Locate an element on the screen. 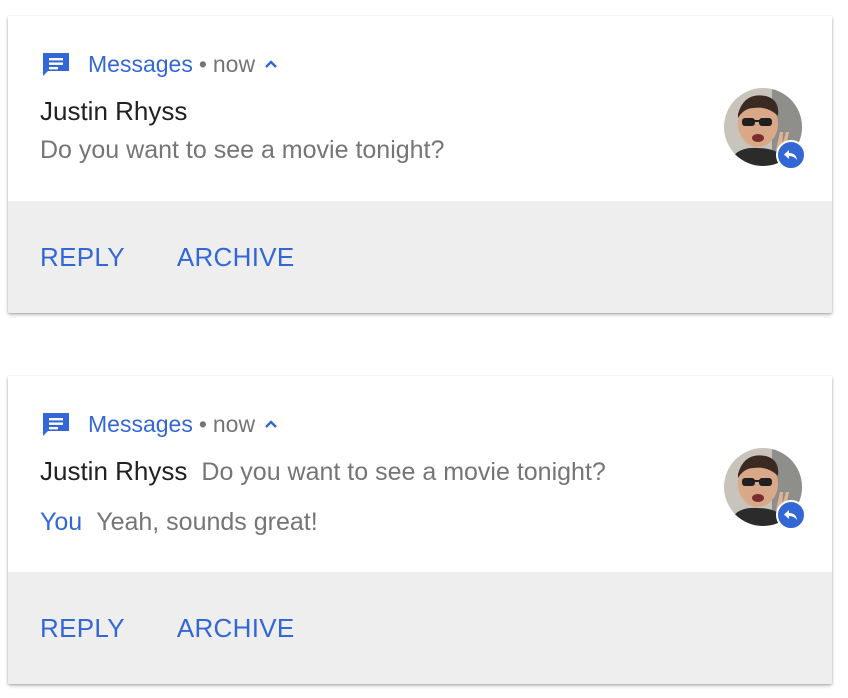 This screenshot has height=698, width=848. reply-line: You Yeah, sounds great! is located at coordinates (179, 522).